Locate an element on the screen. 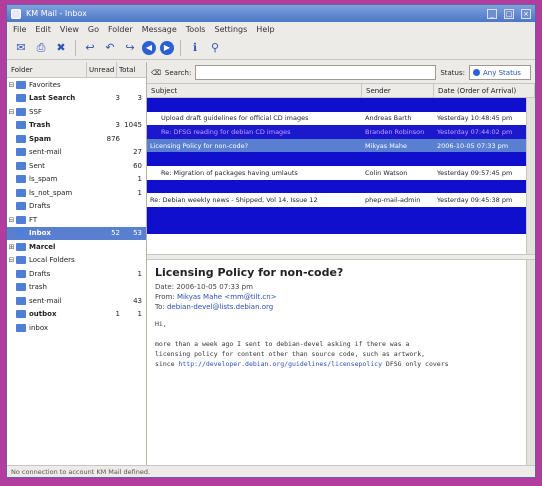 The height and width of the screenshot is (486, 542). folder-item: ⊟ Favorites is located at coordinates (76, 85).